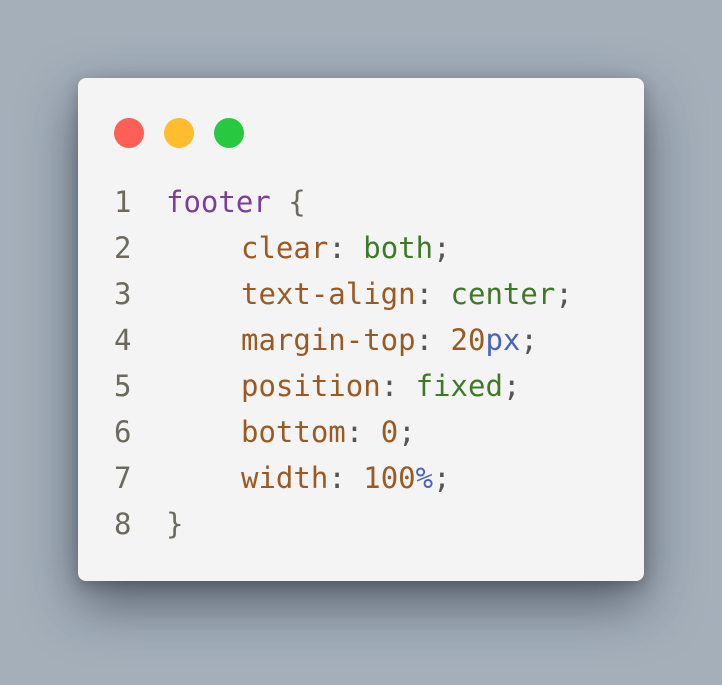 Image resolution: width=722 pixels, height=685 pixels. I want to click on css-value: center, so click(503, 294).